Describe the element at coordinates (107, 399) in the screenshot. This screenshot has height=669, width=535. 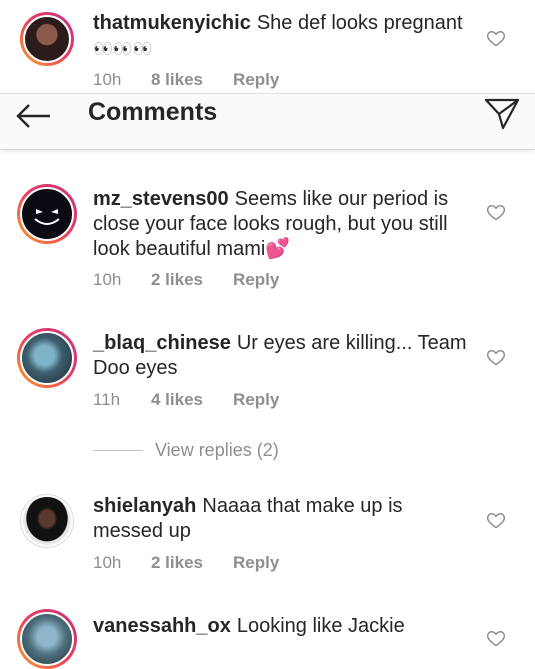
I see `comment-time: 11h` at that location.